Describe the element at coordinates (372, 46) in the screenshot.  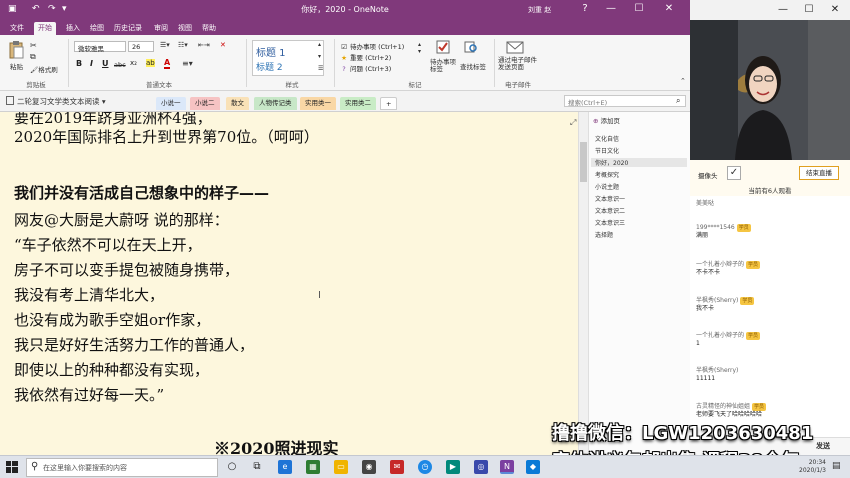
I see `tag-todo: ☑ 待办事项 (Ctrl+1)` at that location.